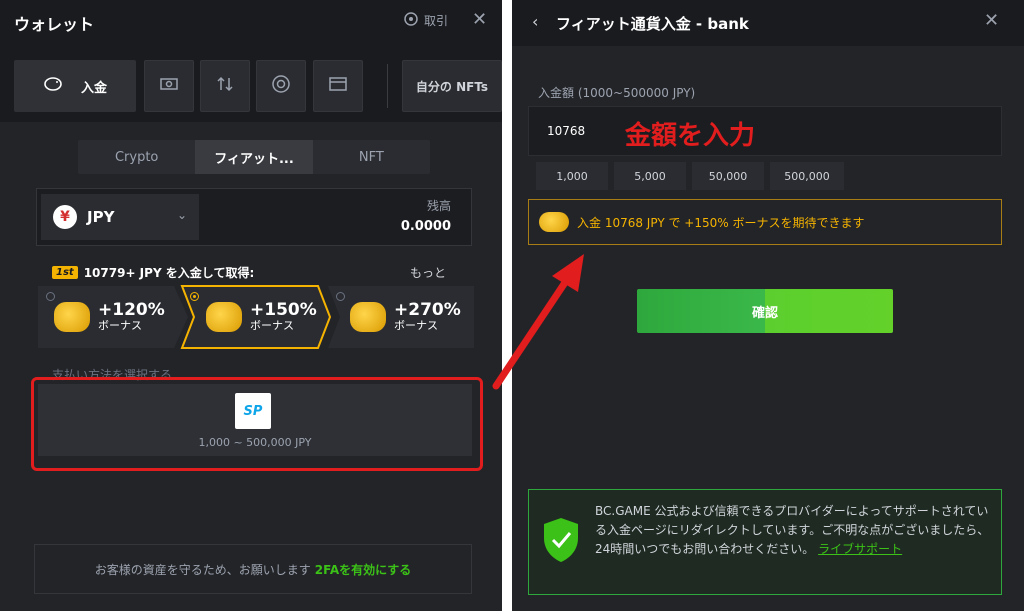 This screenshot has height=611, width=1024. What do you see at coordinates (93, 88) in the screenshot?
I see `deposit-tab-label: 入金` at bounding box center [93, 88].